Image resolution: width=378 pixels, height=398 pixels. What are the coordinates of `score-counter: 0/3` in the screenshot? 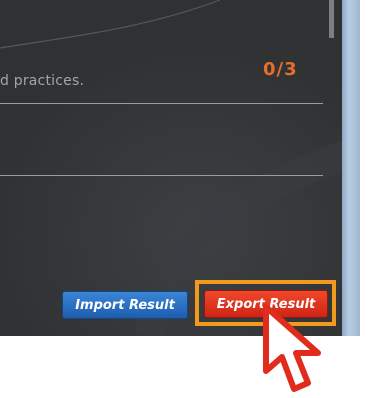 It's located at (280, 69).